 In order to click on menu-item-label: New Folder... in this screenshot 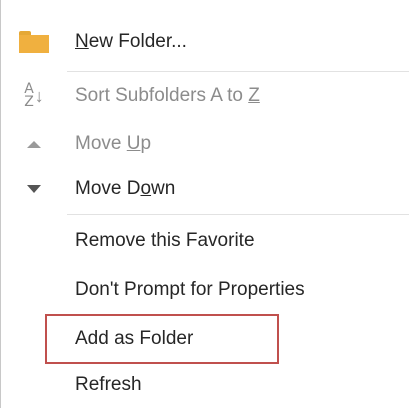, I will do `click(131, 41)`.